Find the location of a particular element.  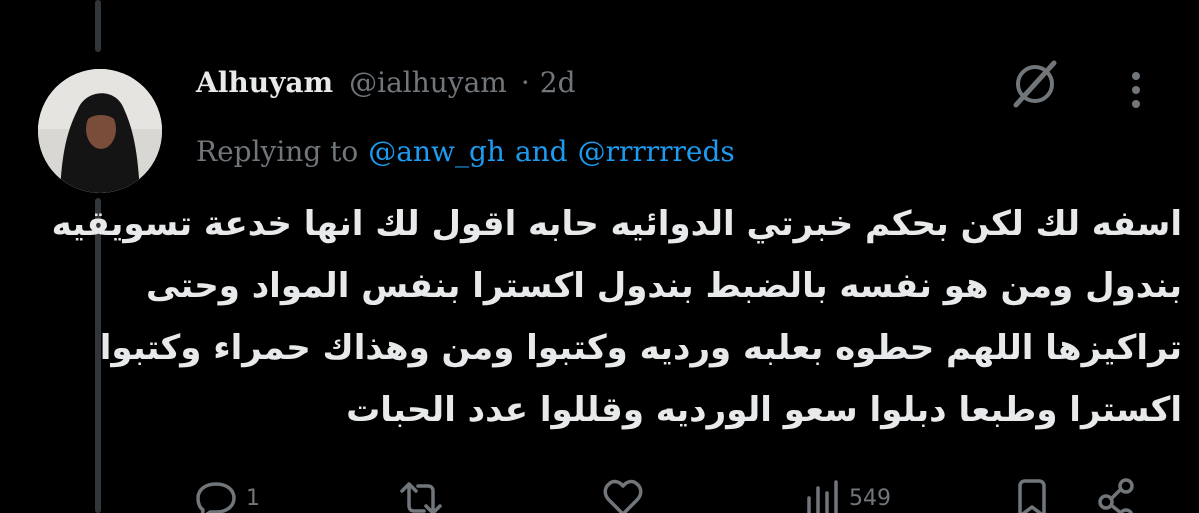

avatar-image is located at coordinates (100, 131).